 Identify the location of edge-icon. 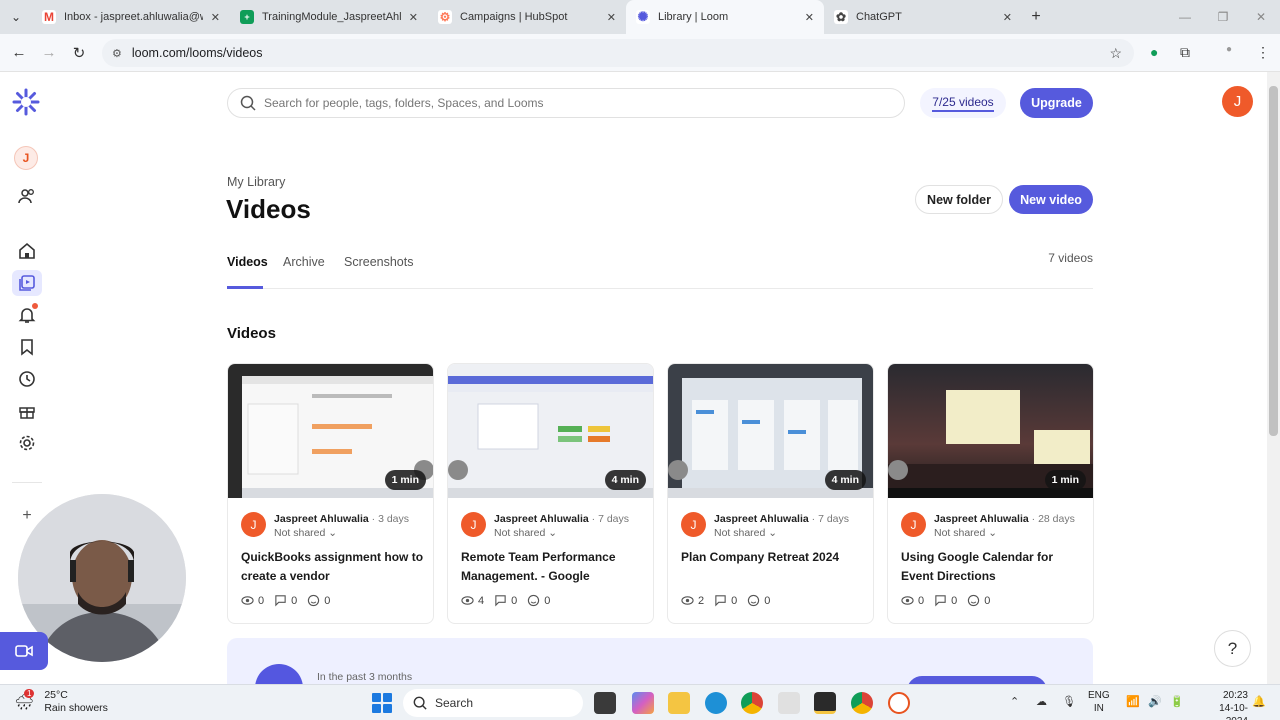
(716, 703).